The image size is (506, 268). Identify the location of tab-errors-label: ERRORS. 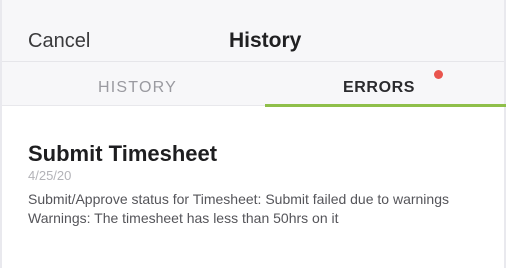
(379, 87).